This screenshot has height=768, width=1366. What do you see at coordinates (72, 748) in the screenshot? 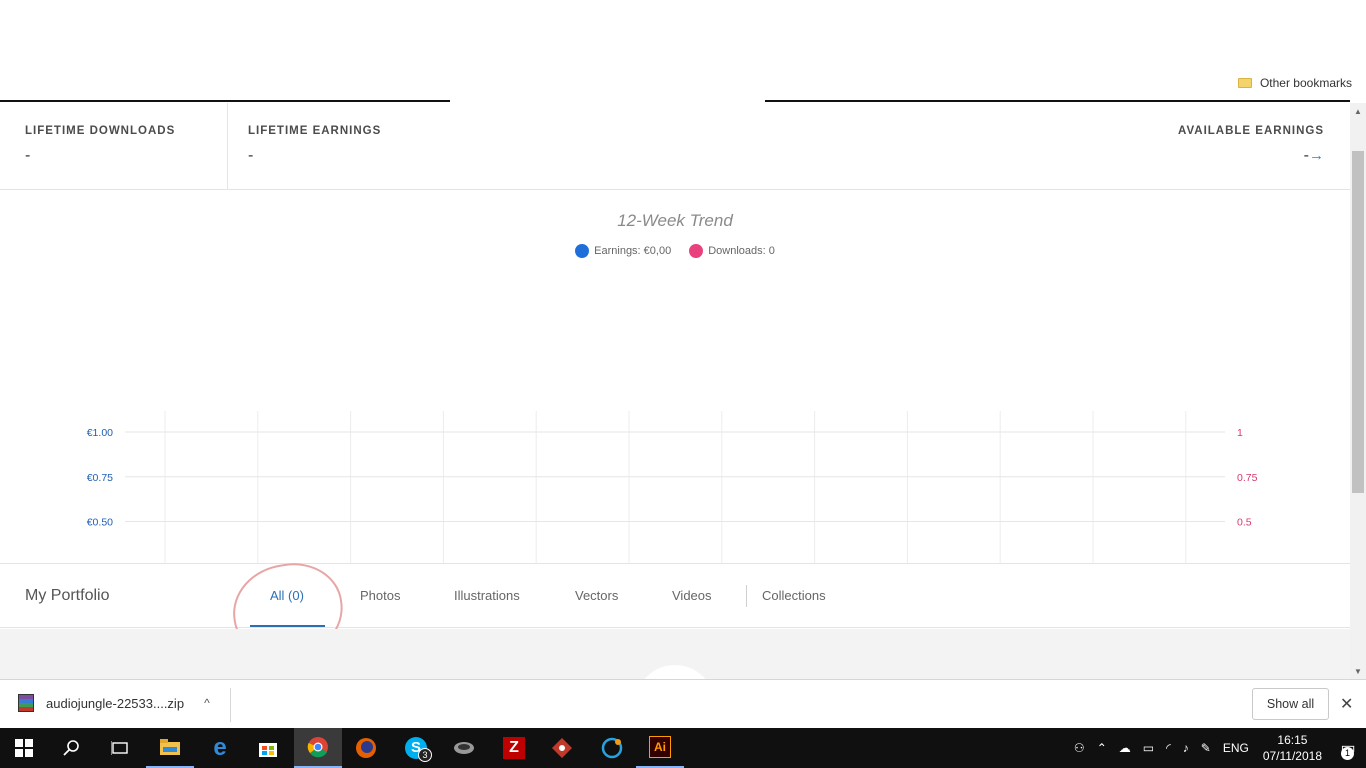
I see `search-icon` at bounding box center [72, 748].